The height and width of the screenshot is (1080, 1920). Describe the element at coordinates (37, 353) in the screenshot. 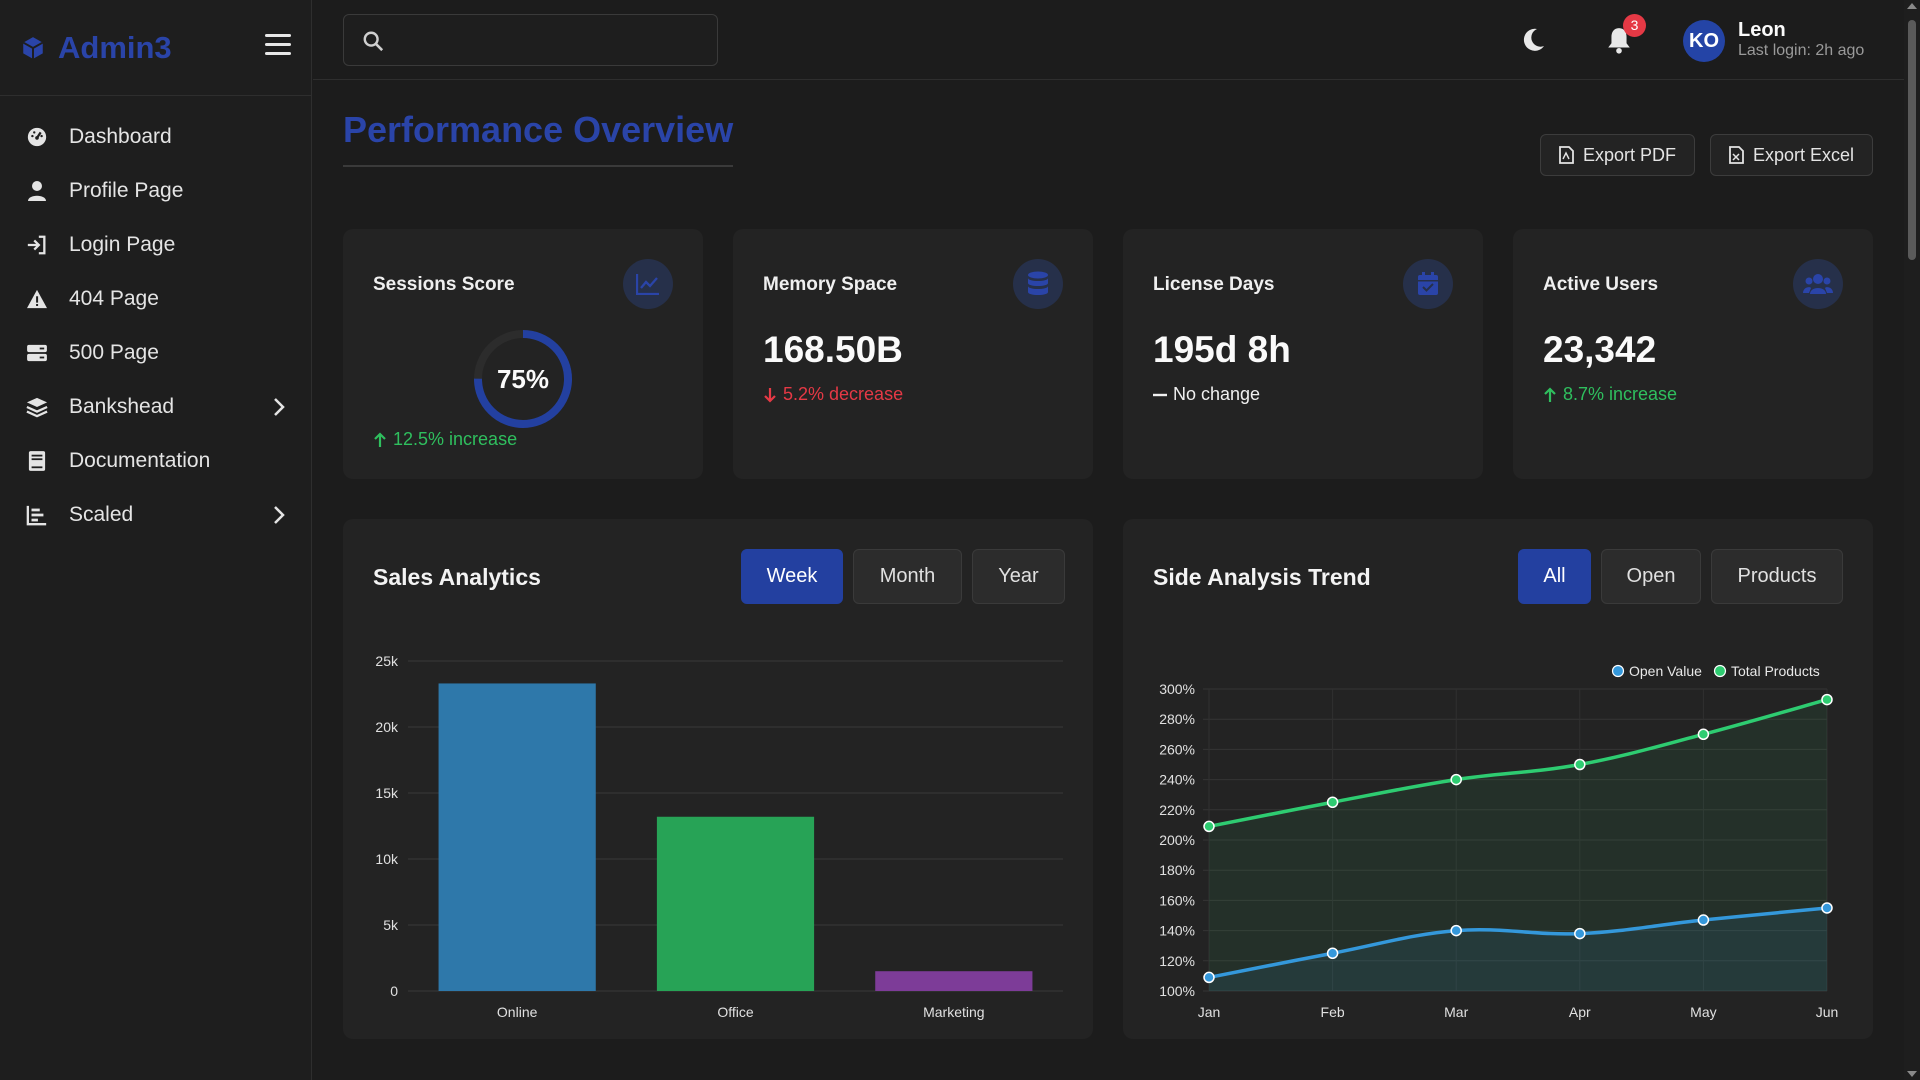

I see `server-icon` at that location.